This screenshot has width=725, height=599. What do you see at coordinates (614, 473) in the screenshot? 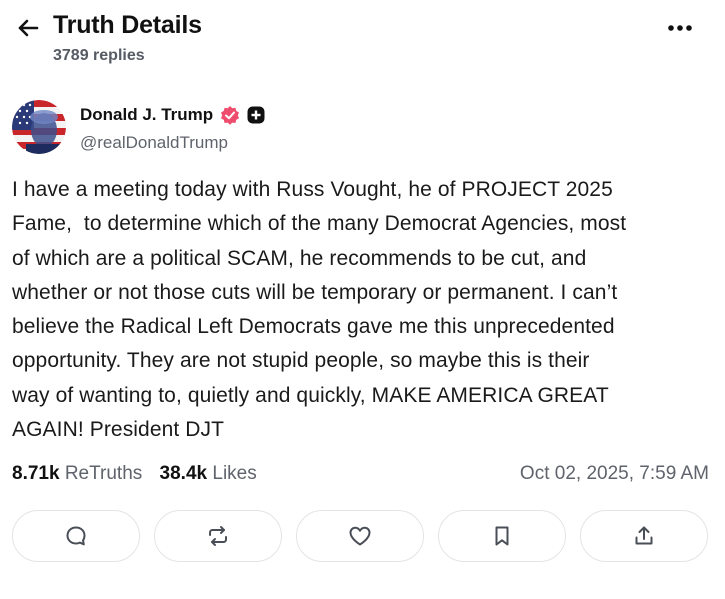
I see `post-timestamp: Oct 02, 2025, 7:59 AM` at bounding box center [614, 473].